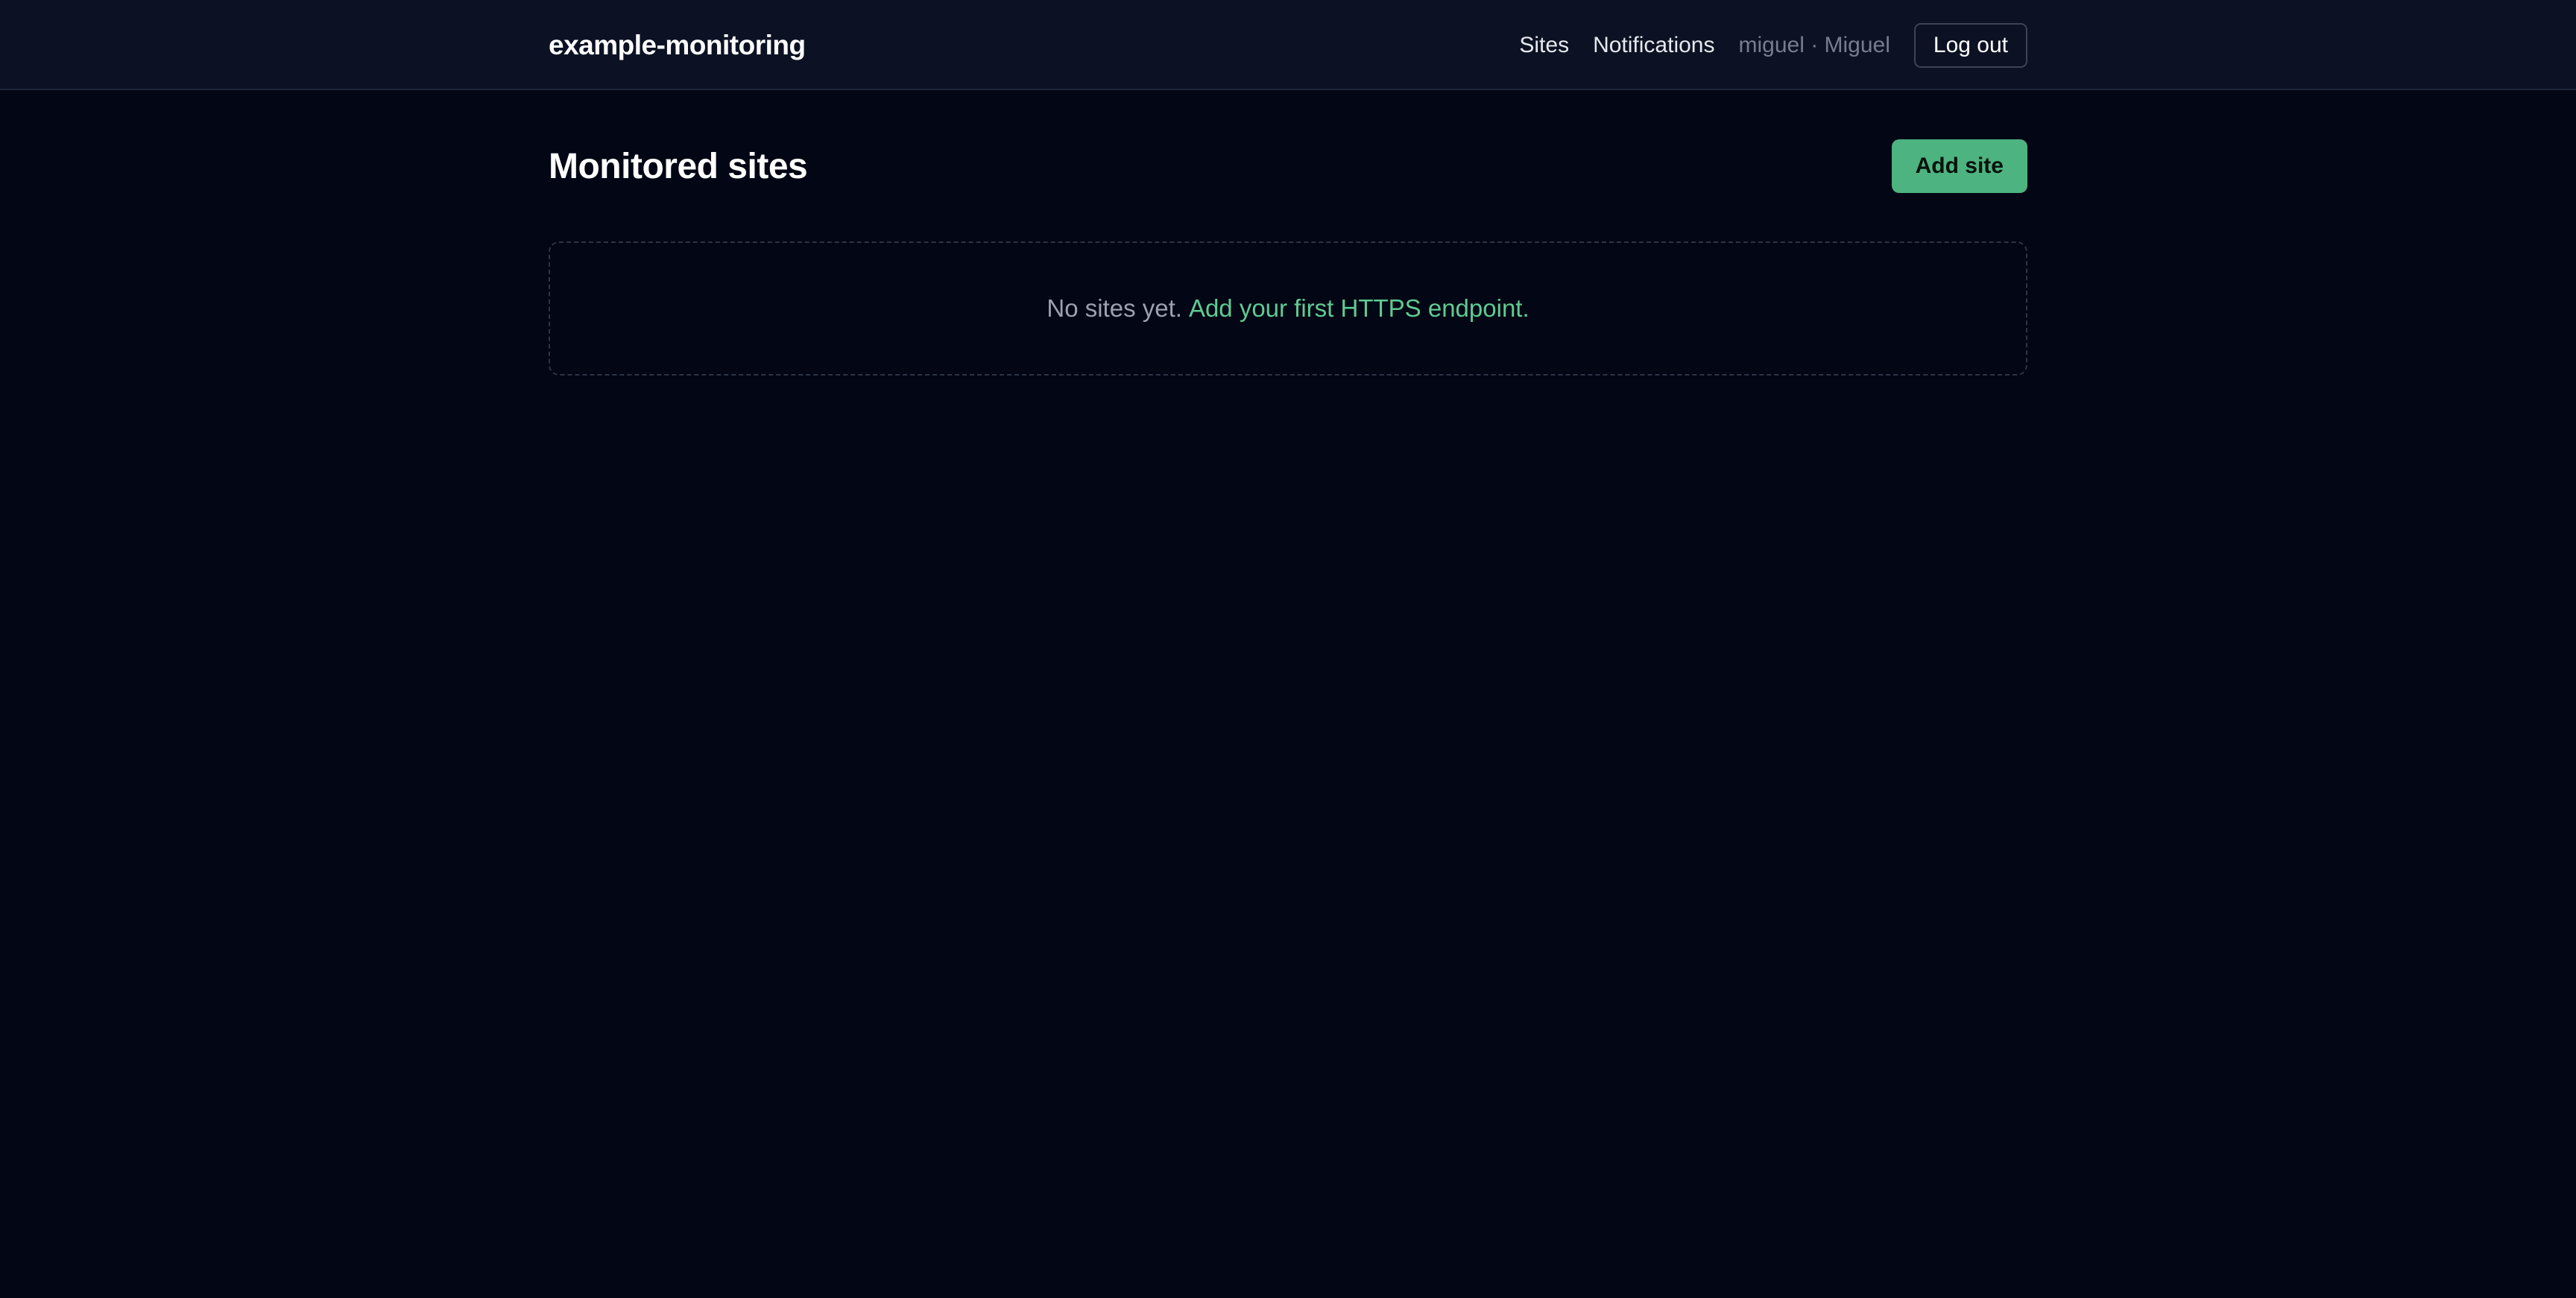  What do you see at coordinates (1970, 45) in the screenshot?
I see `logout-button: Log out` at bounding box center [1970, 45].